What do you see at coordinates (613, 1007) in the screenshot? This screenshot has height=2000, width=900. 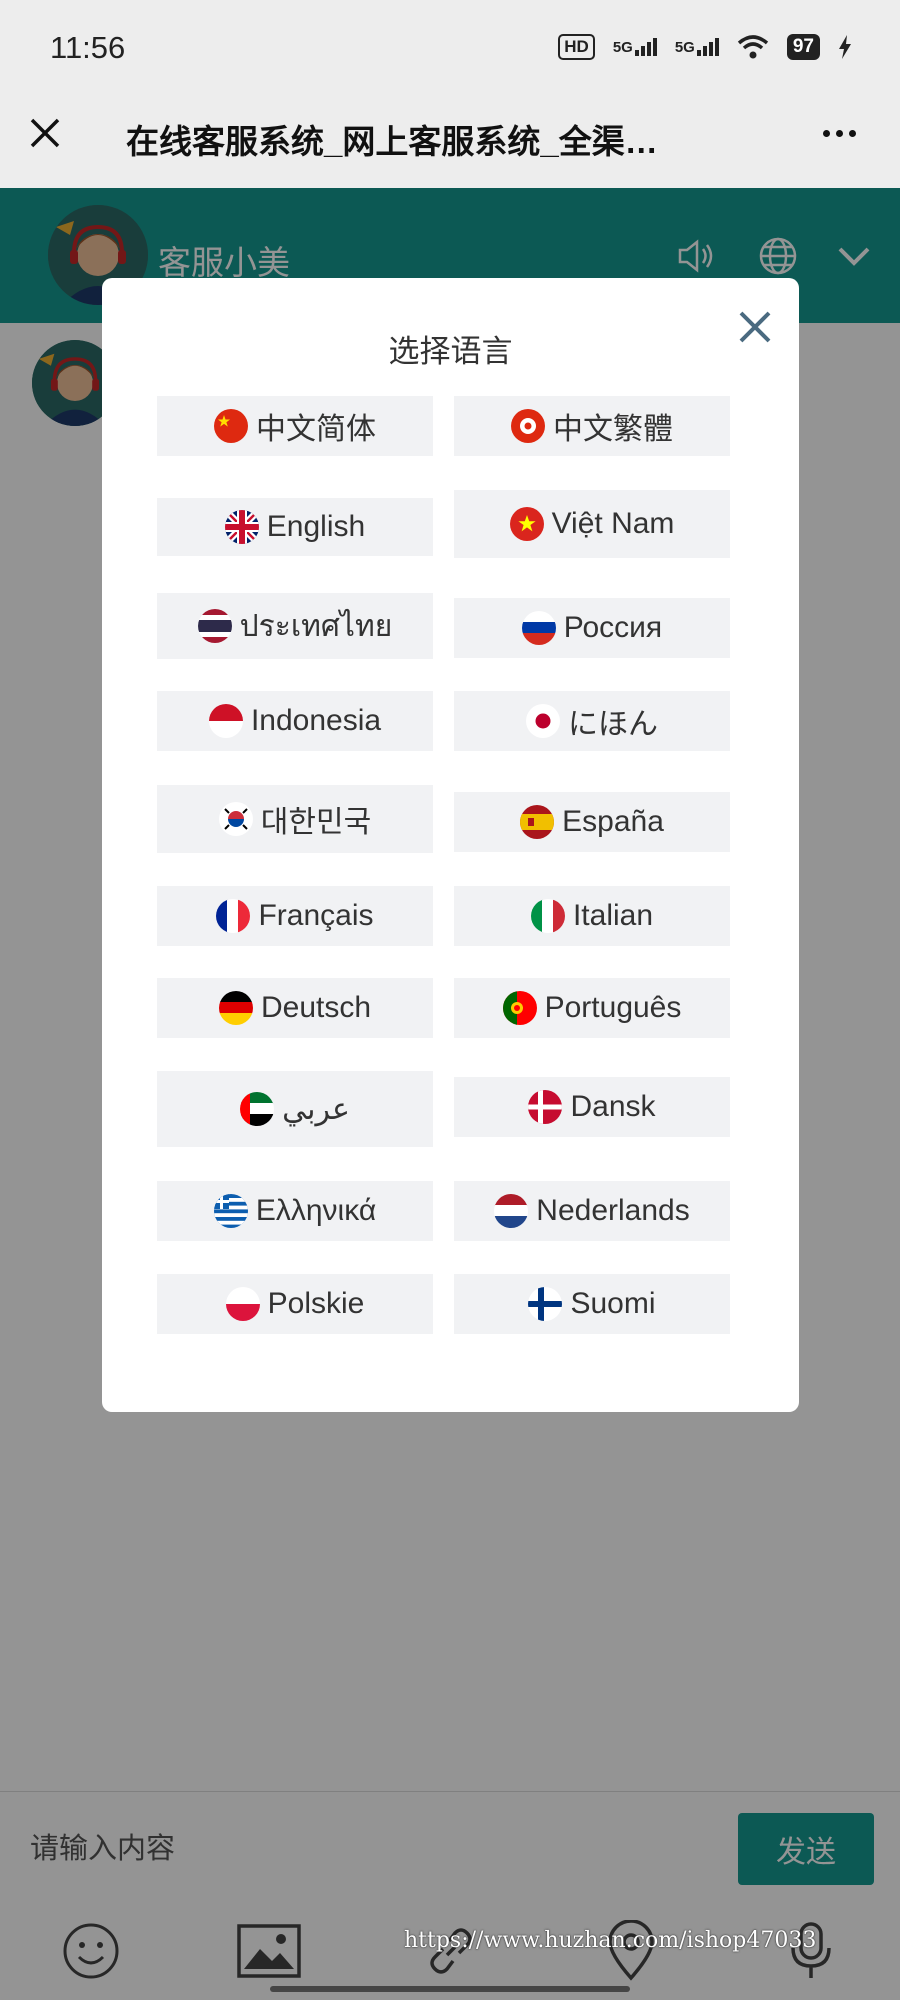 I see `language-label: Português` at bounding box center [613, 1007].